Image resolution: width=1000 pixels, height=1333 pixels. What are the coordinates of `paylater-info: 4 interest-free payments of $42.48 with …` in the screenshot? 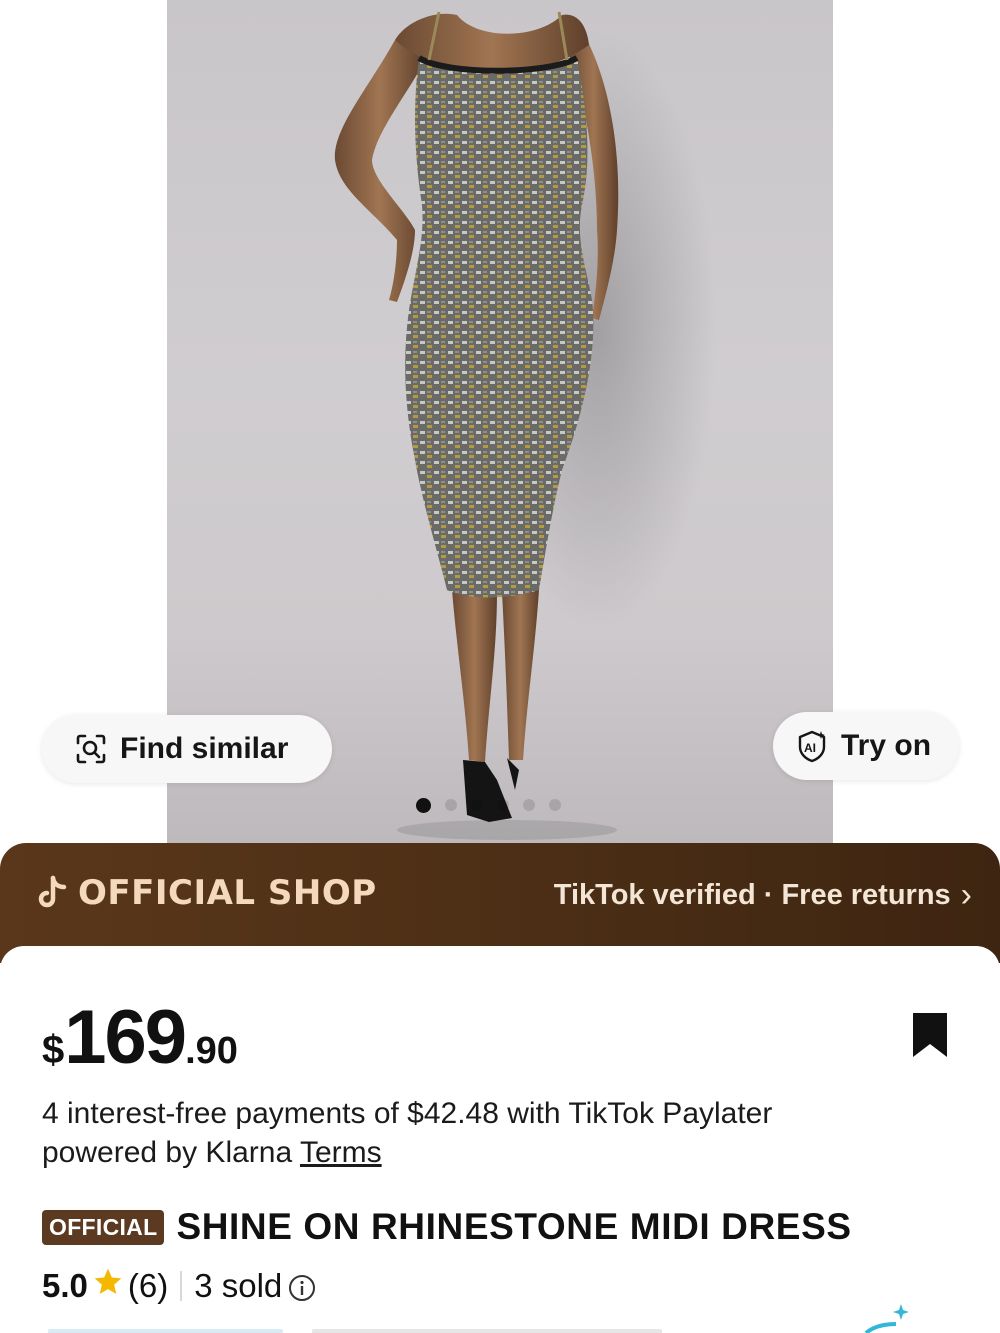 It's located at (482, 1133).